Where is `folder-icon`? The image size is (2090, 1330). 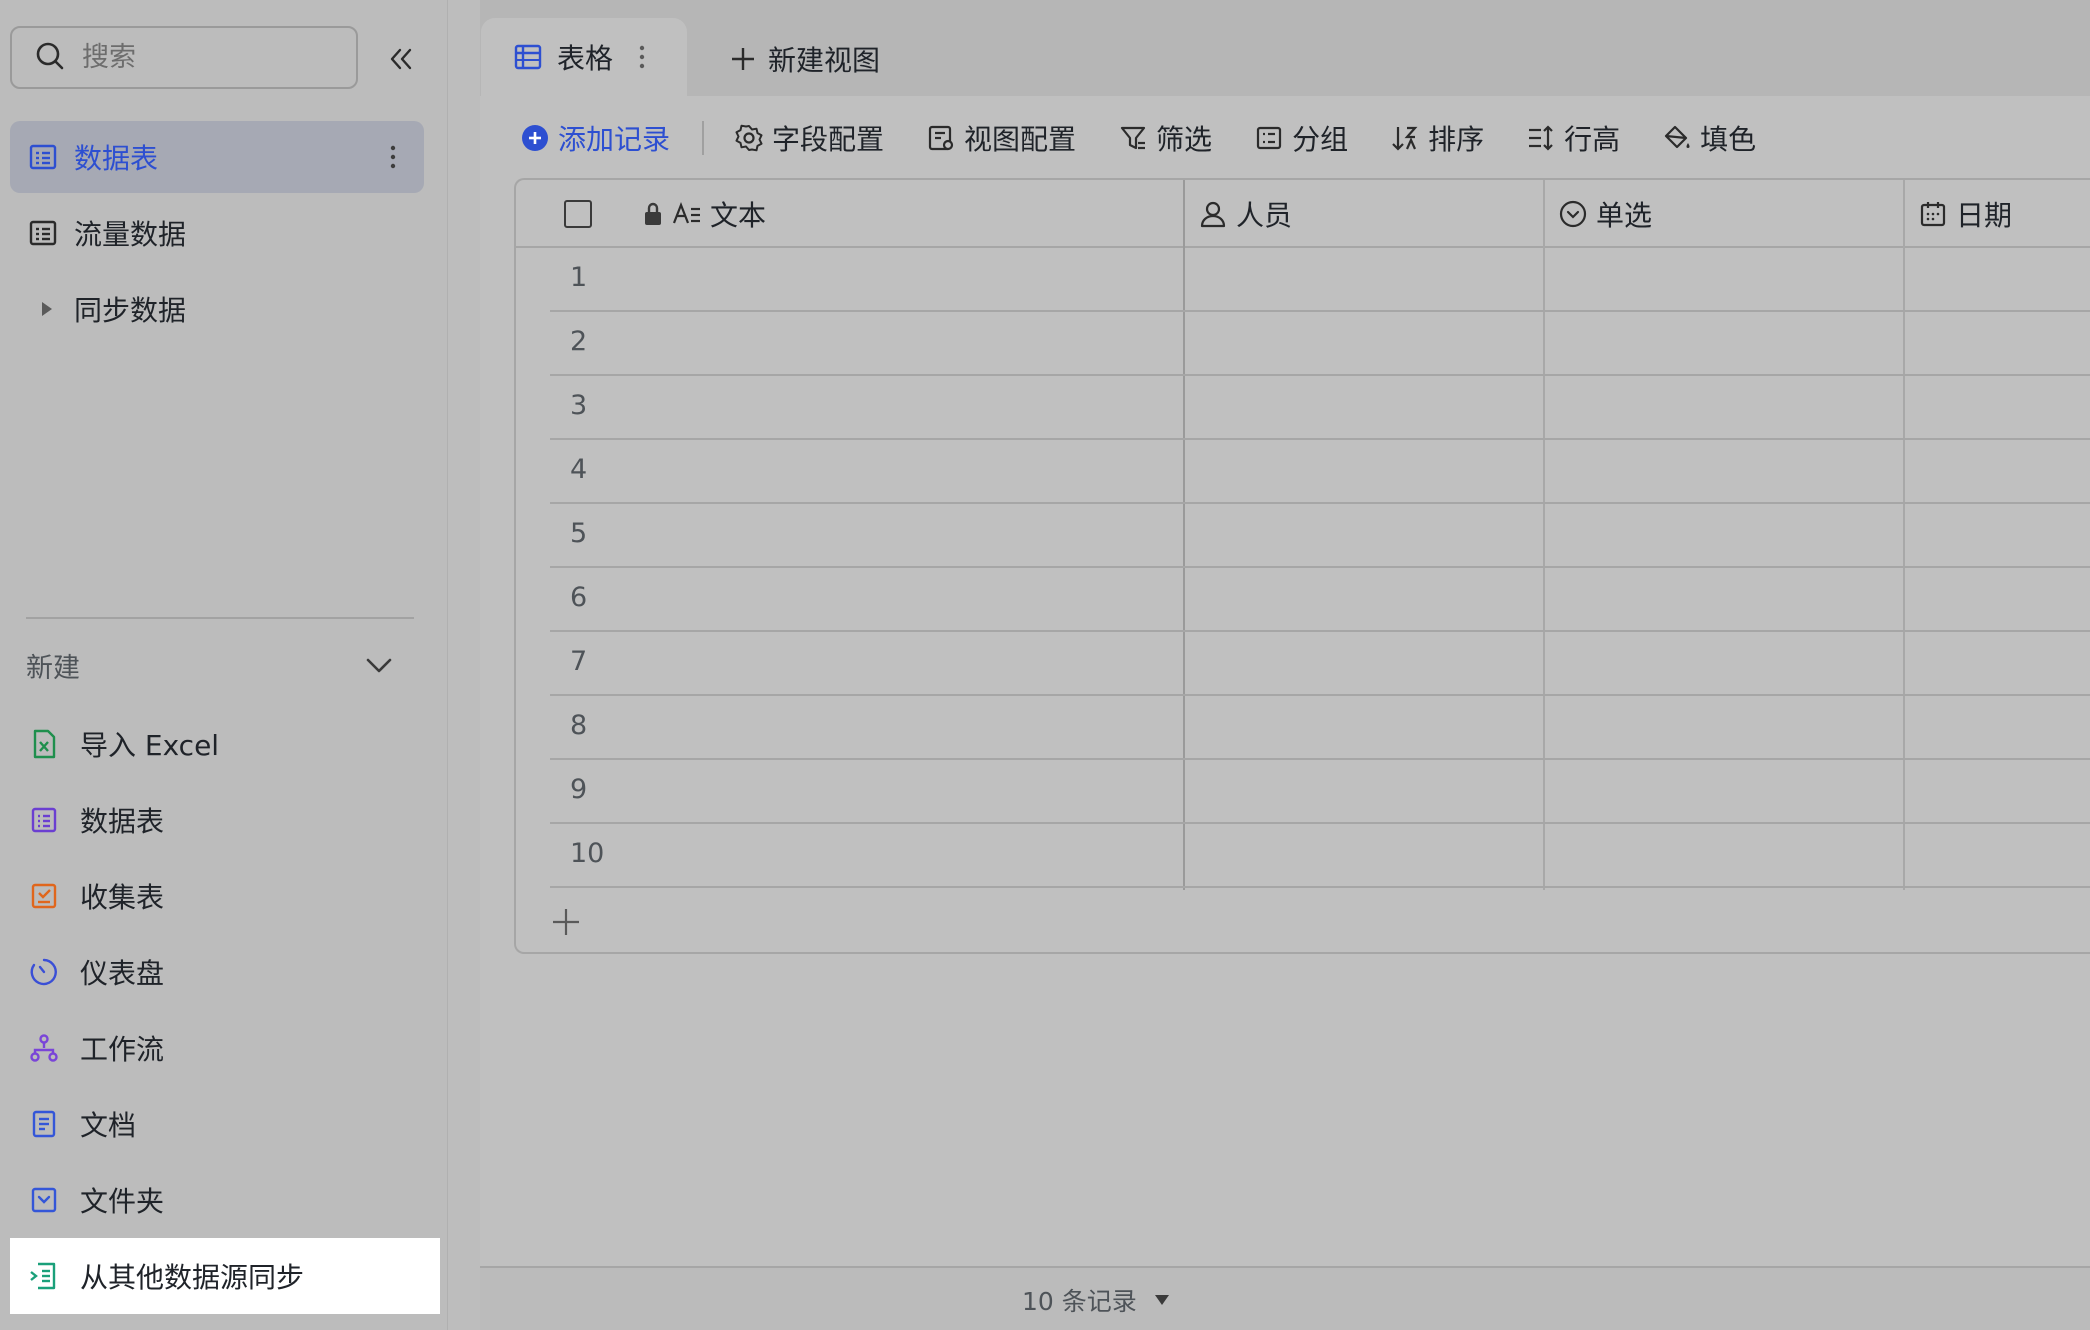
folder-icon is located at coordinates (44, 1200).